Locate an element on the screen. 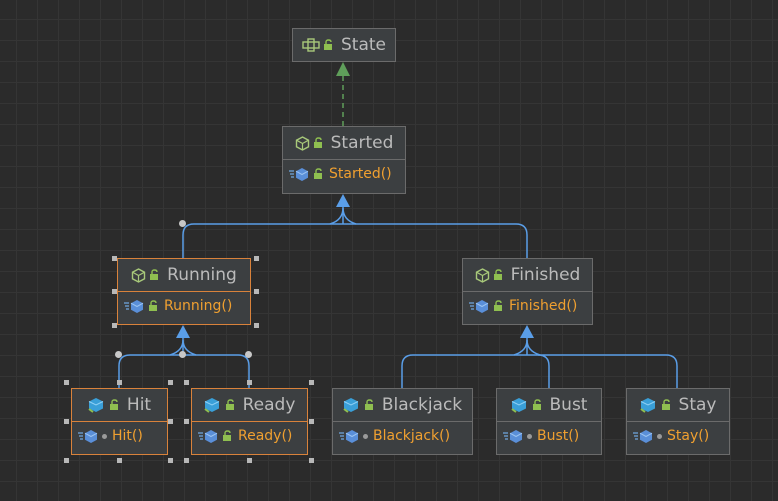  edge-blackjack-bust-stay-extends-finished is located at coordinates (539, 356).